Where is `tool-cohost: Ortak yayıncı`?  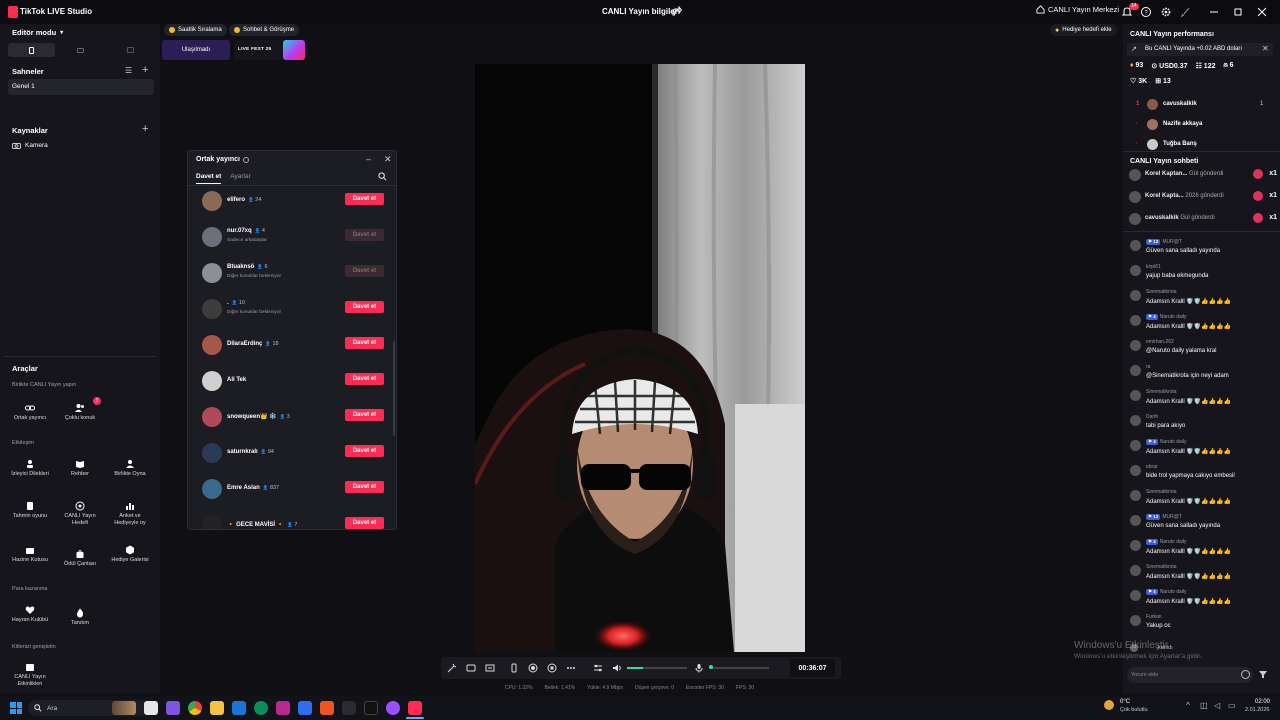 tool-cohost: Ortak yayıncı is located at coordinates (30, 412).